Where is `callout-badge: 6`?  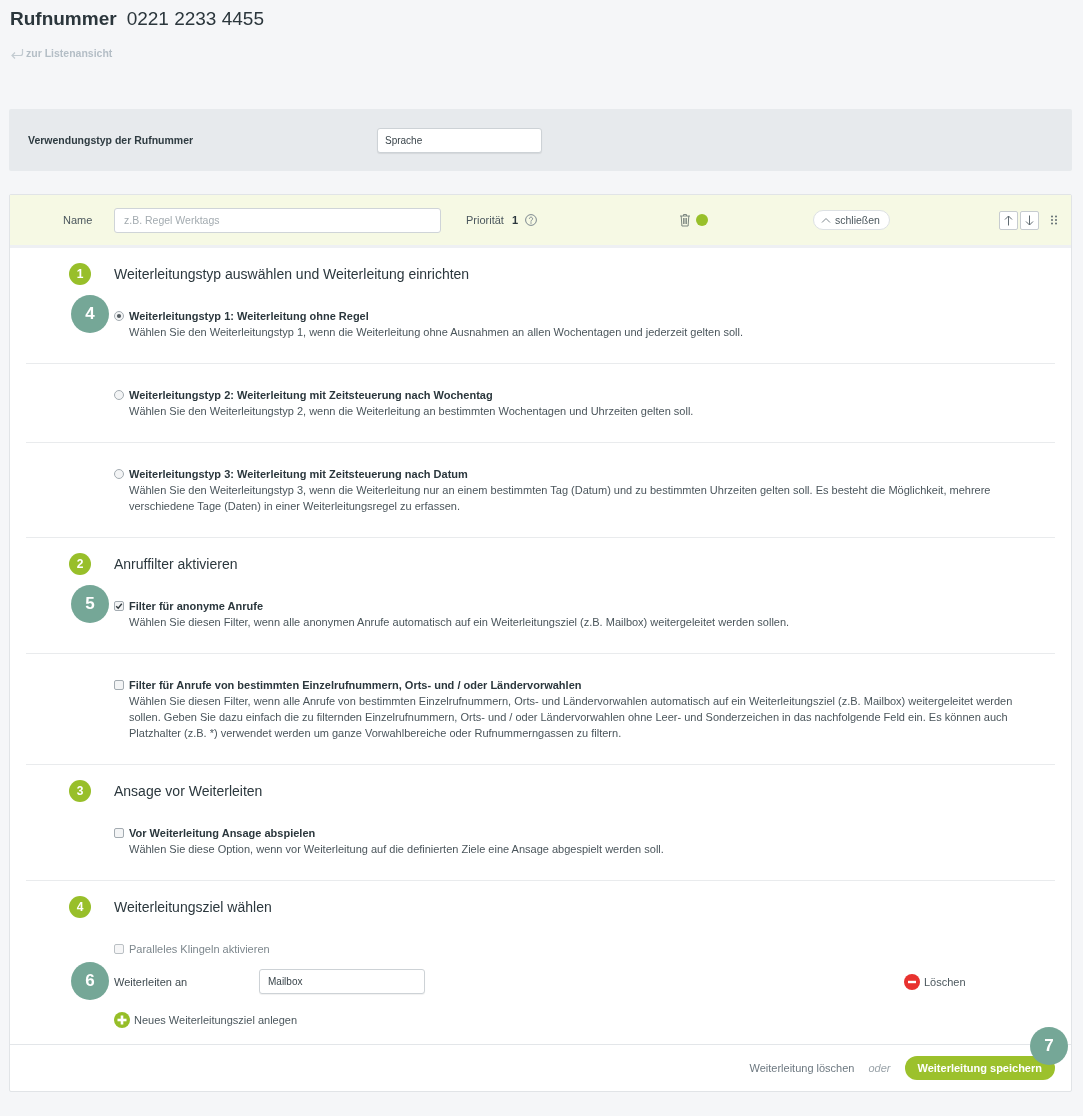 callout-badge: 6 is located at coordinates (90, 981).